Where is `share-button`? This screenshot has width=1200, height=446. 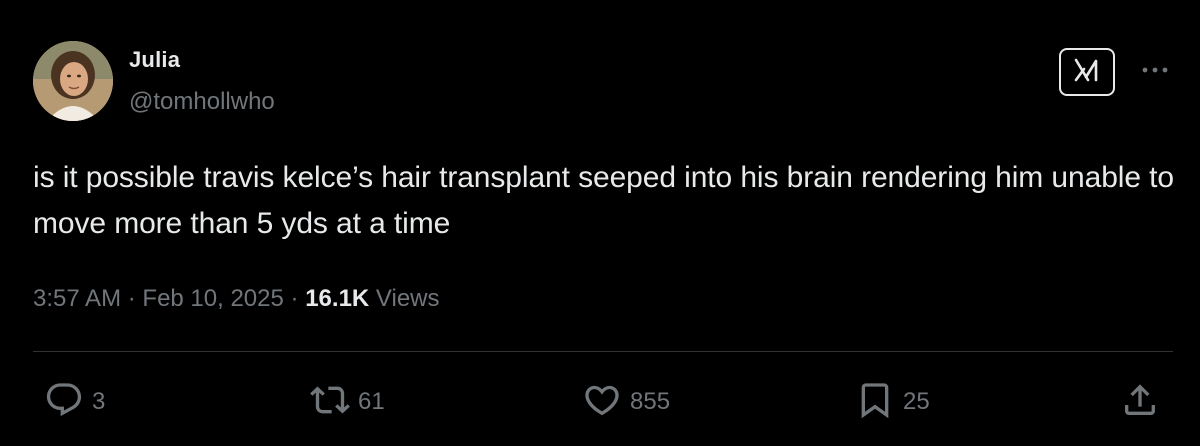 share-button is located at coordinates (1140, 402).